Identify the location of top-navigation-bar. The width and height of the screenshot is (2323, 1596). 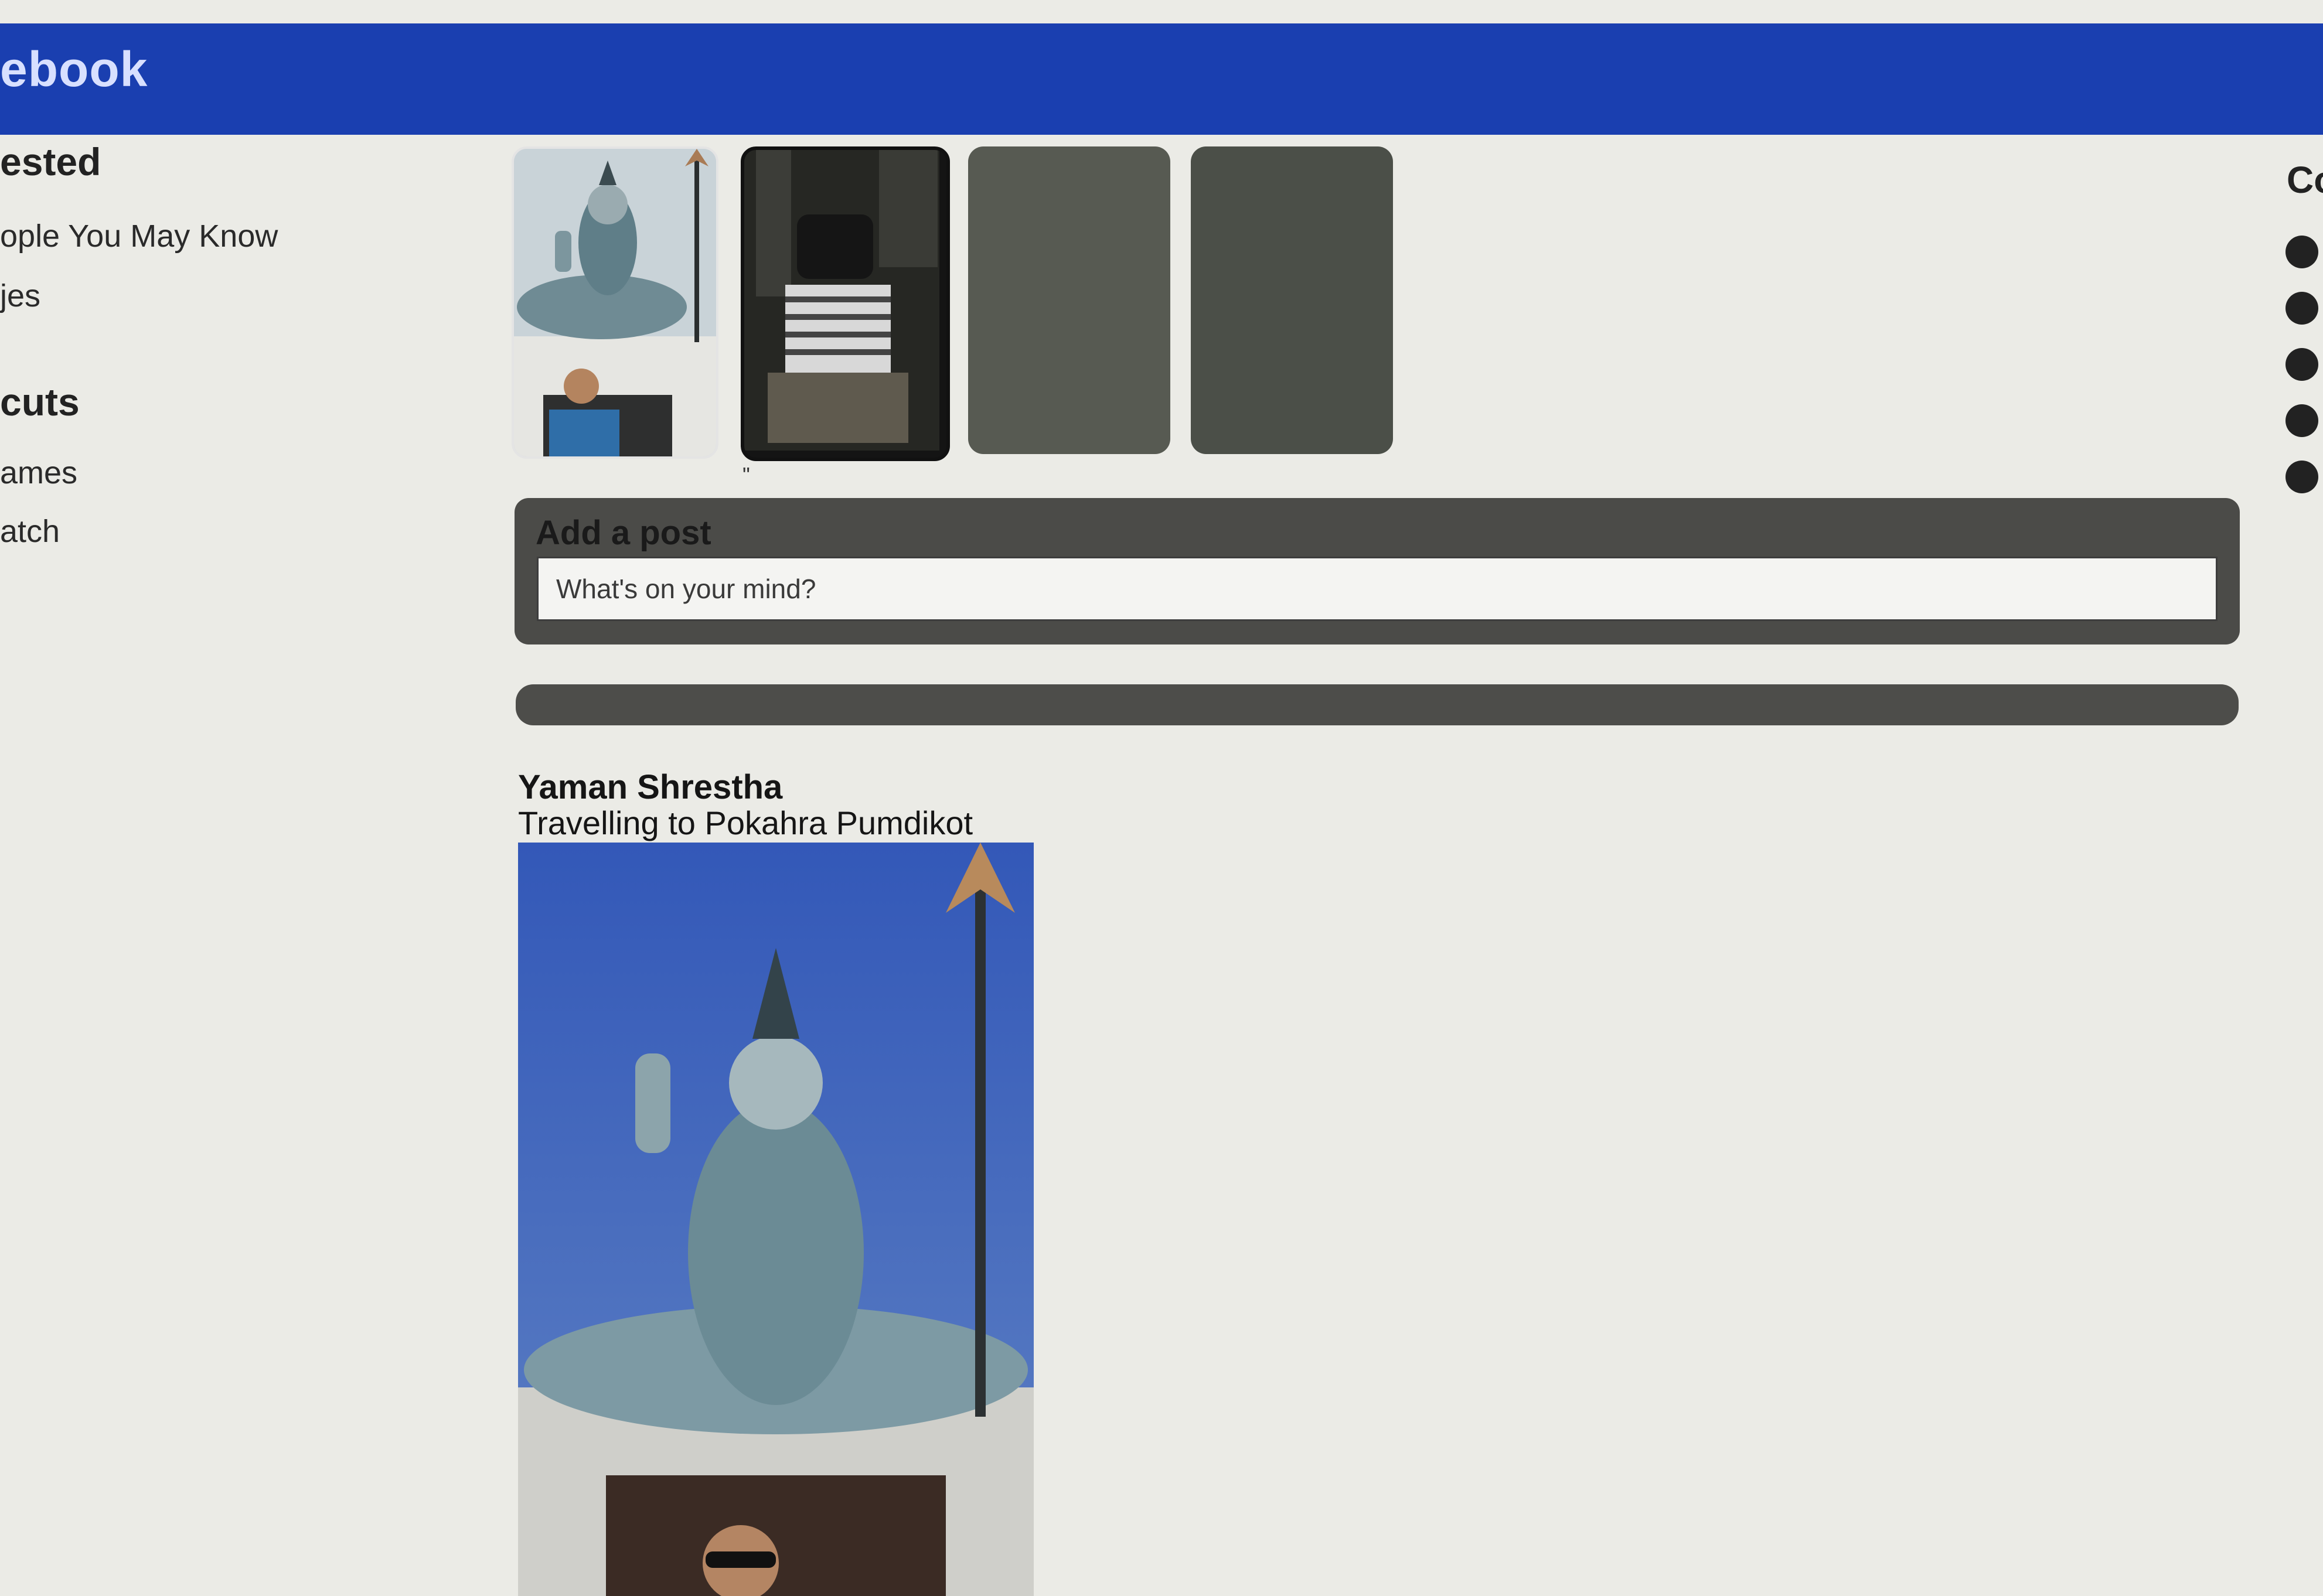
(1161, 79).